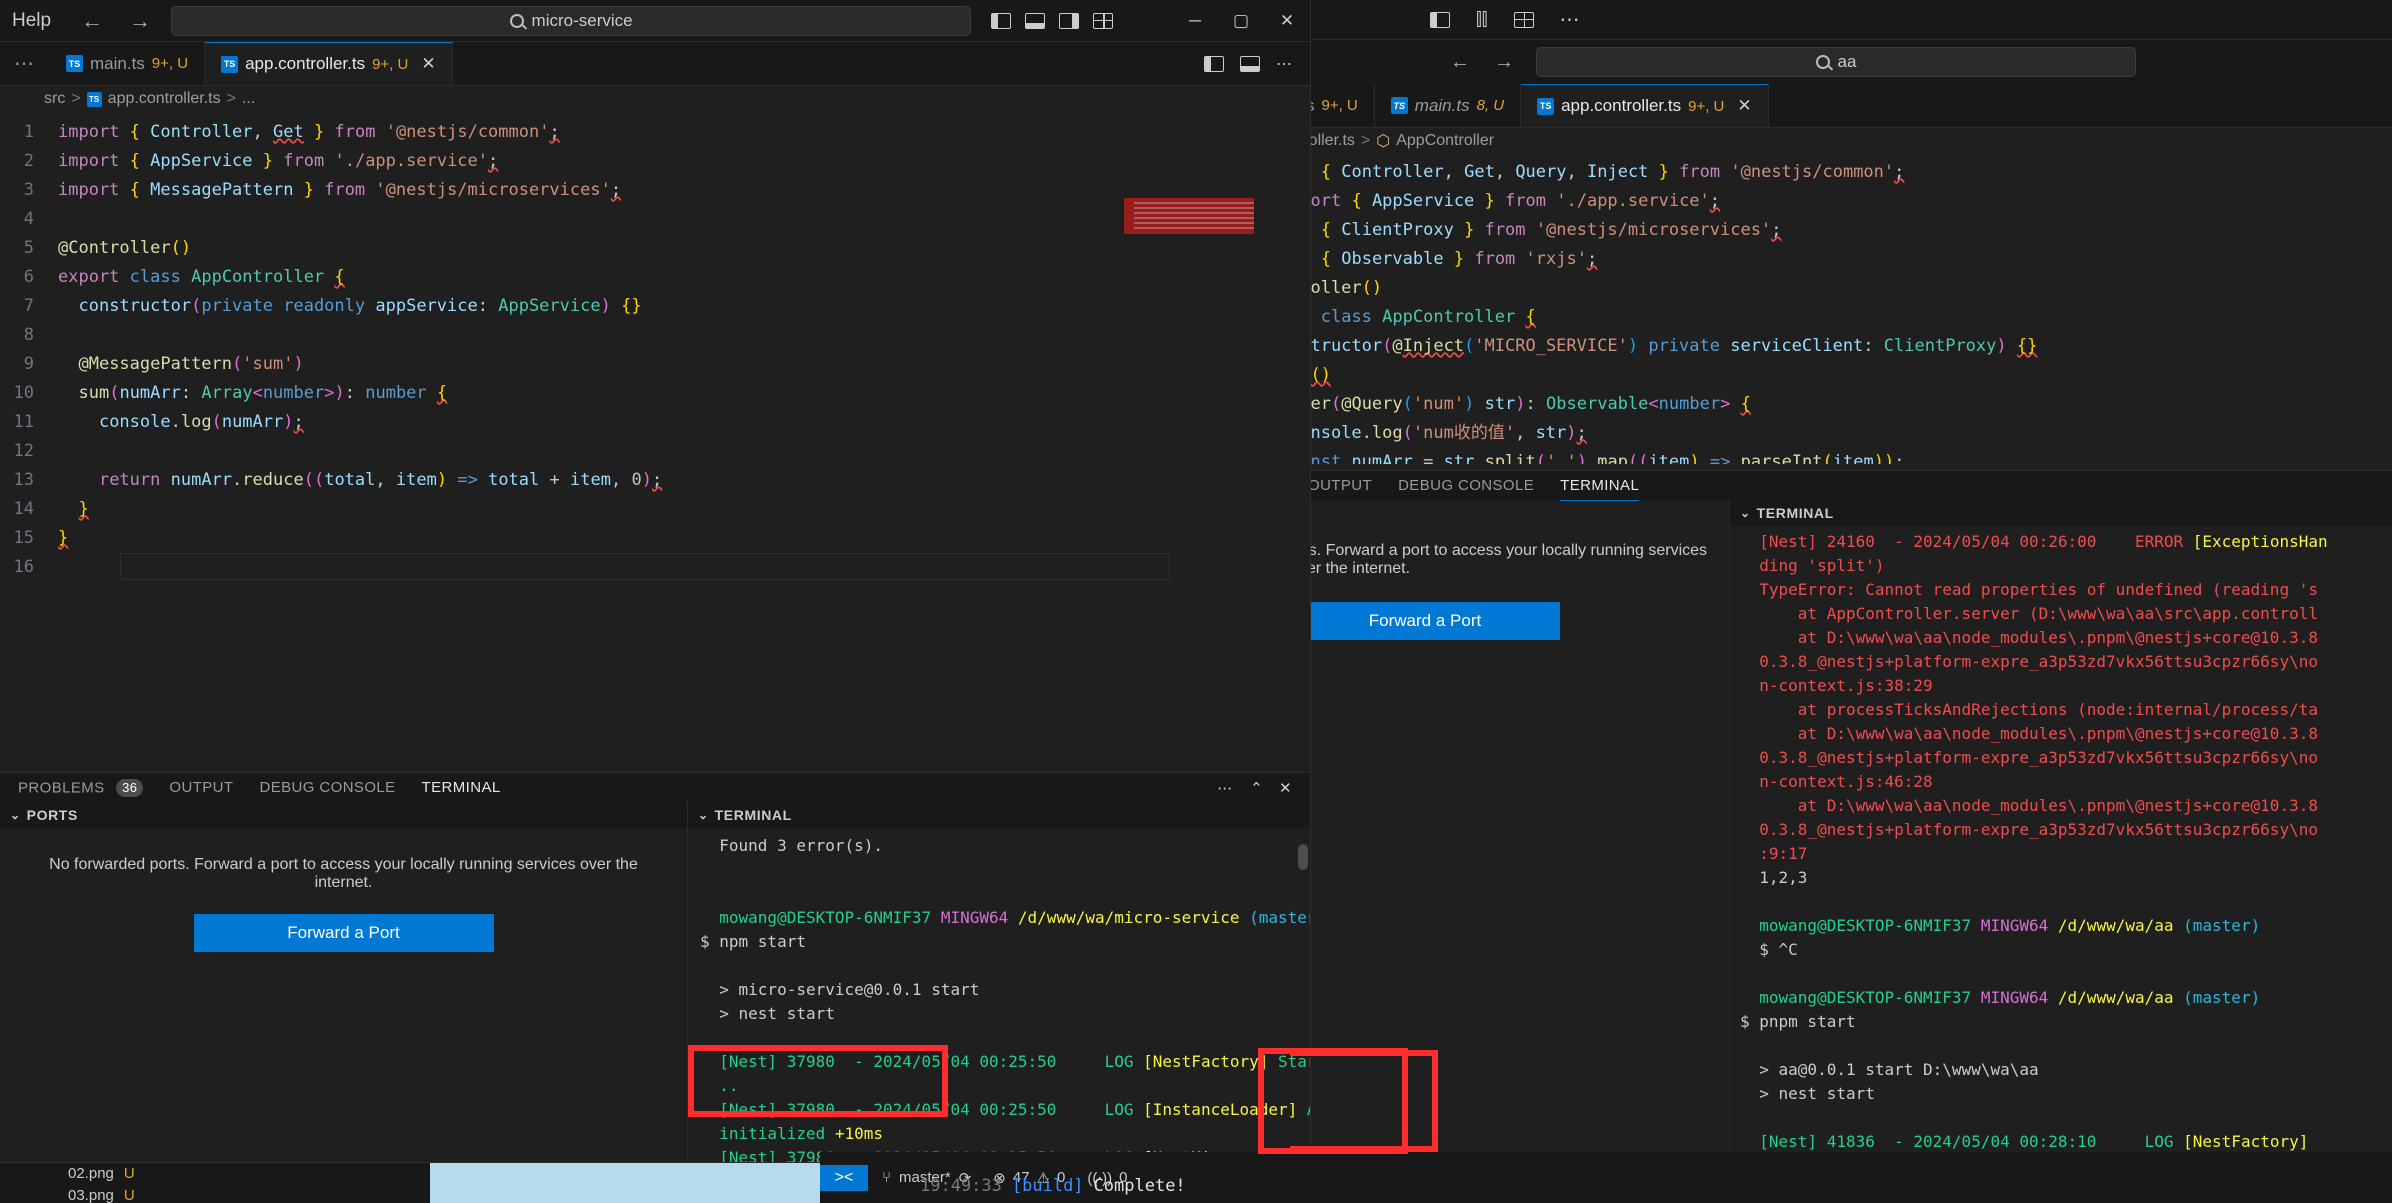 The height and width of the screenshot is (1203, 2392). What do you see at coordinates (1846, 781) in the screenshot?
I see `terminal-line: n-context.js:46:28` at bounding box center [1846, 781].